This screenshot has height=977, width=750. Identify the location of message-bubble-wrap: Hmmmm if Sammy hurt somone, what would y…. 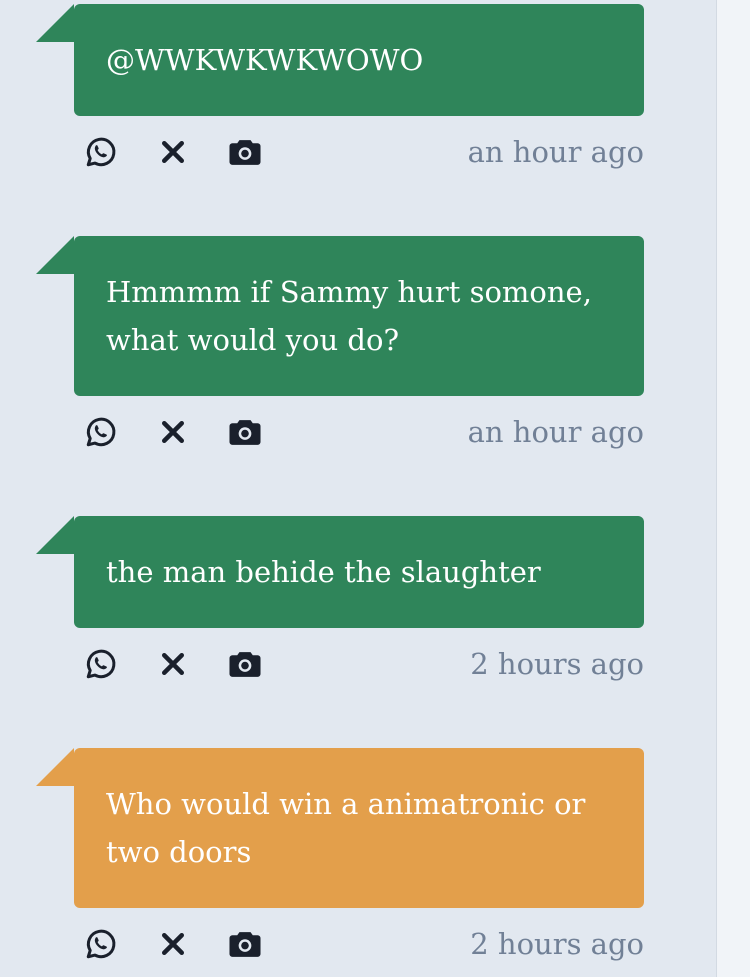
(340, 316).